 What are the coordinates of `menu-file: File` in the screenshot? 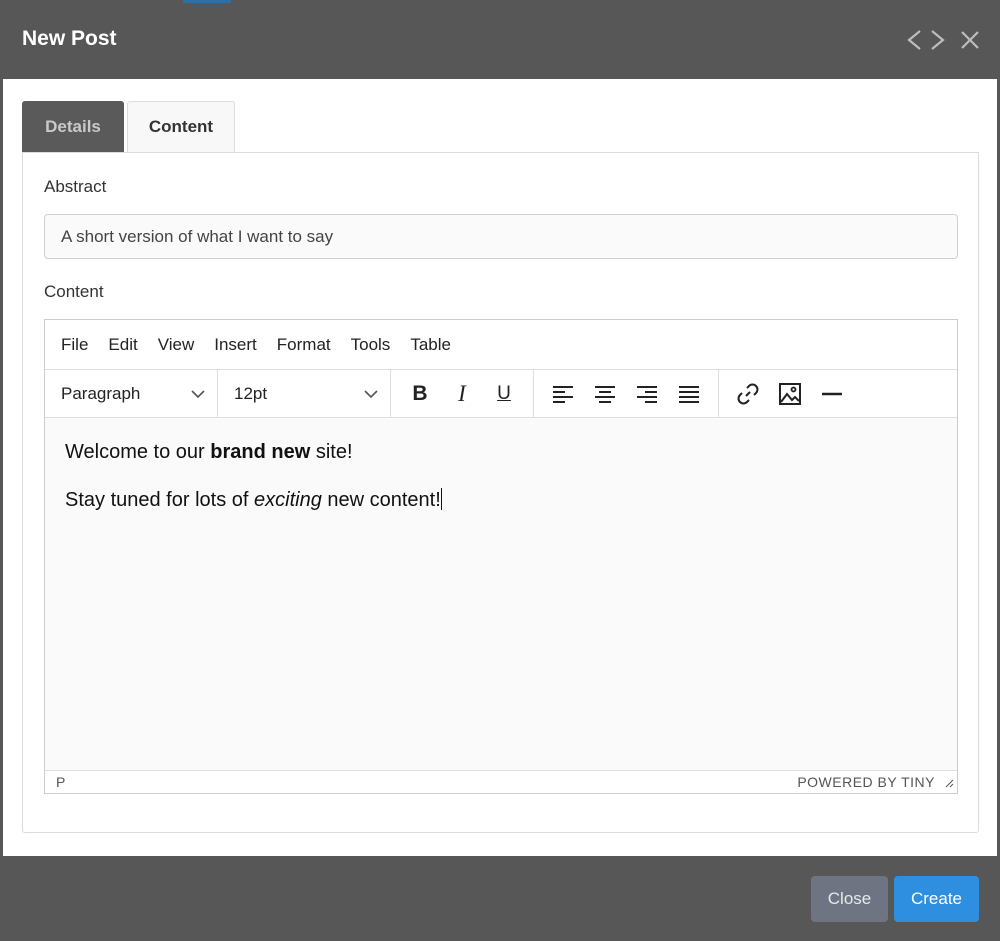 It's located at (74, 345).